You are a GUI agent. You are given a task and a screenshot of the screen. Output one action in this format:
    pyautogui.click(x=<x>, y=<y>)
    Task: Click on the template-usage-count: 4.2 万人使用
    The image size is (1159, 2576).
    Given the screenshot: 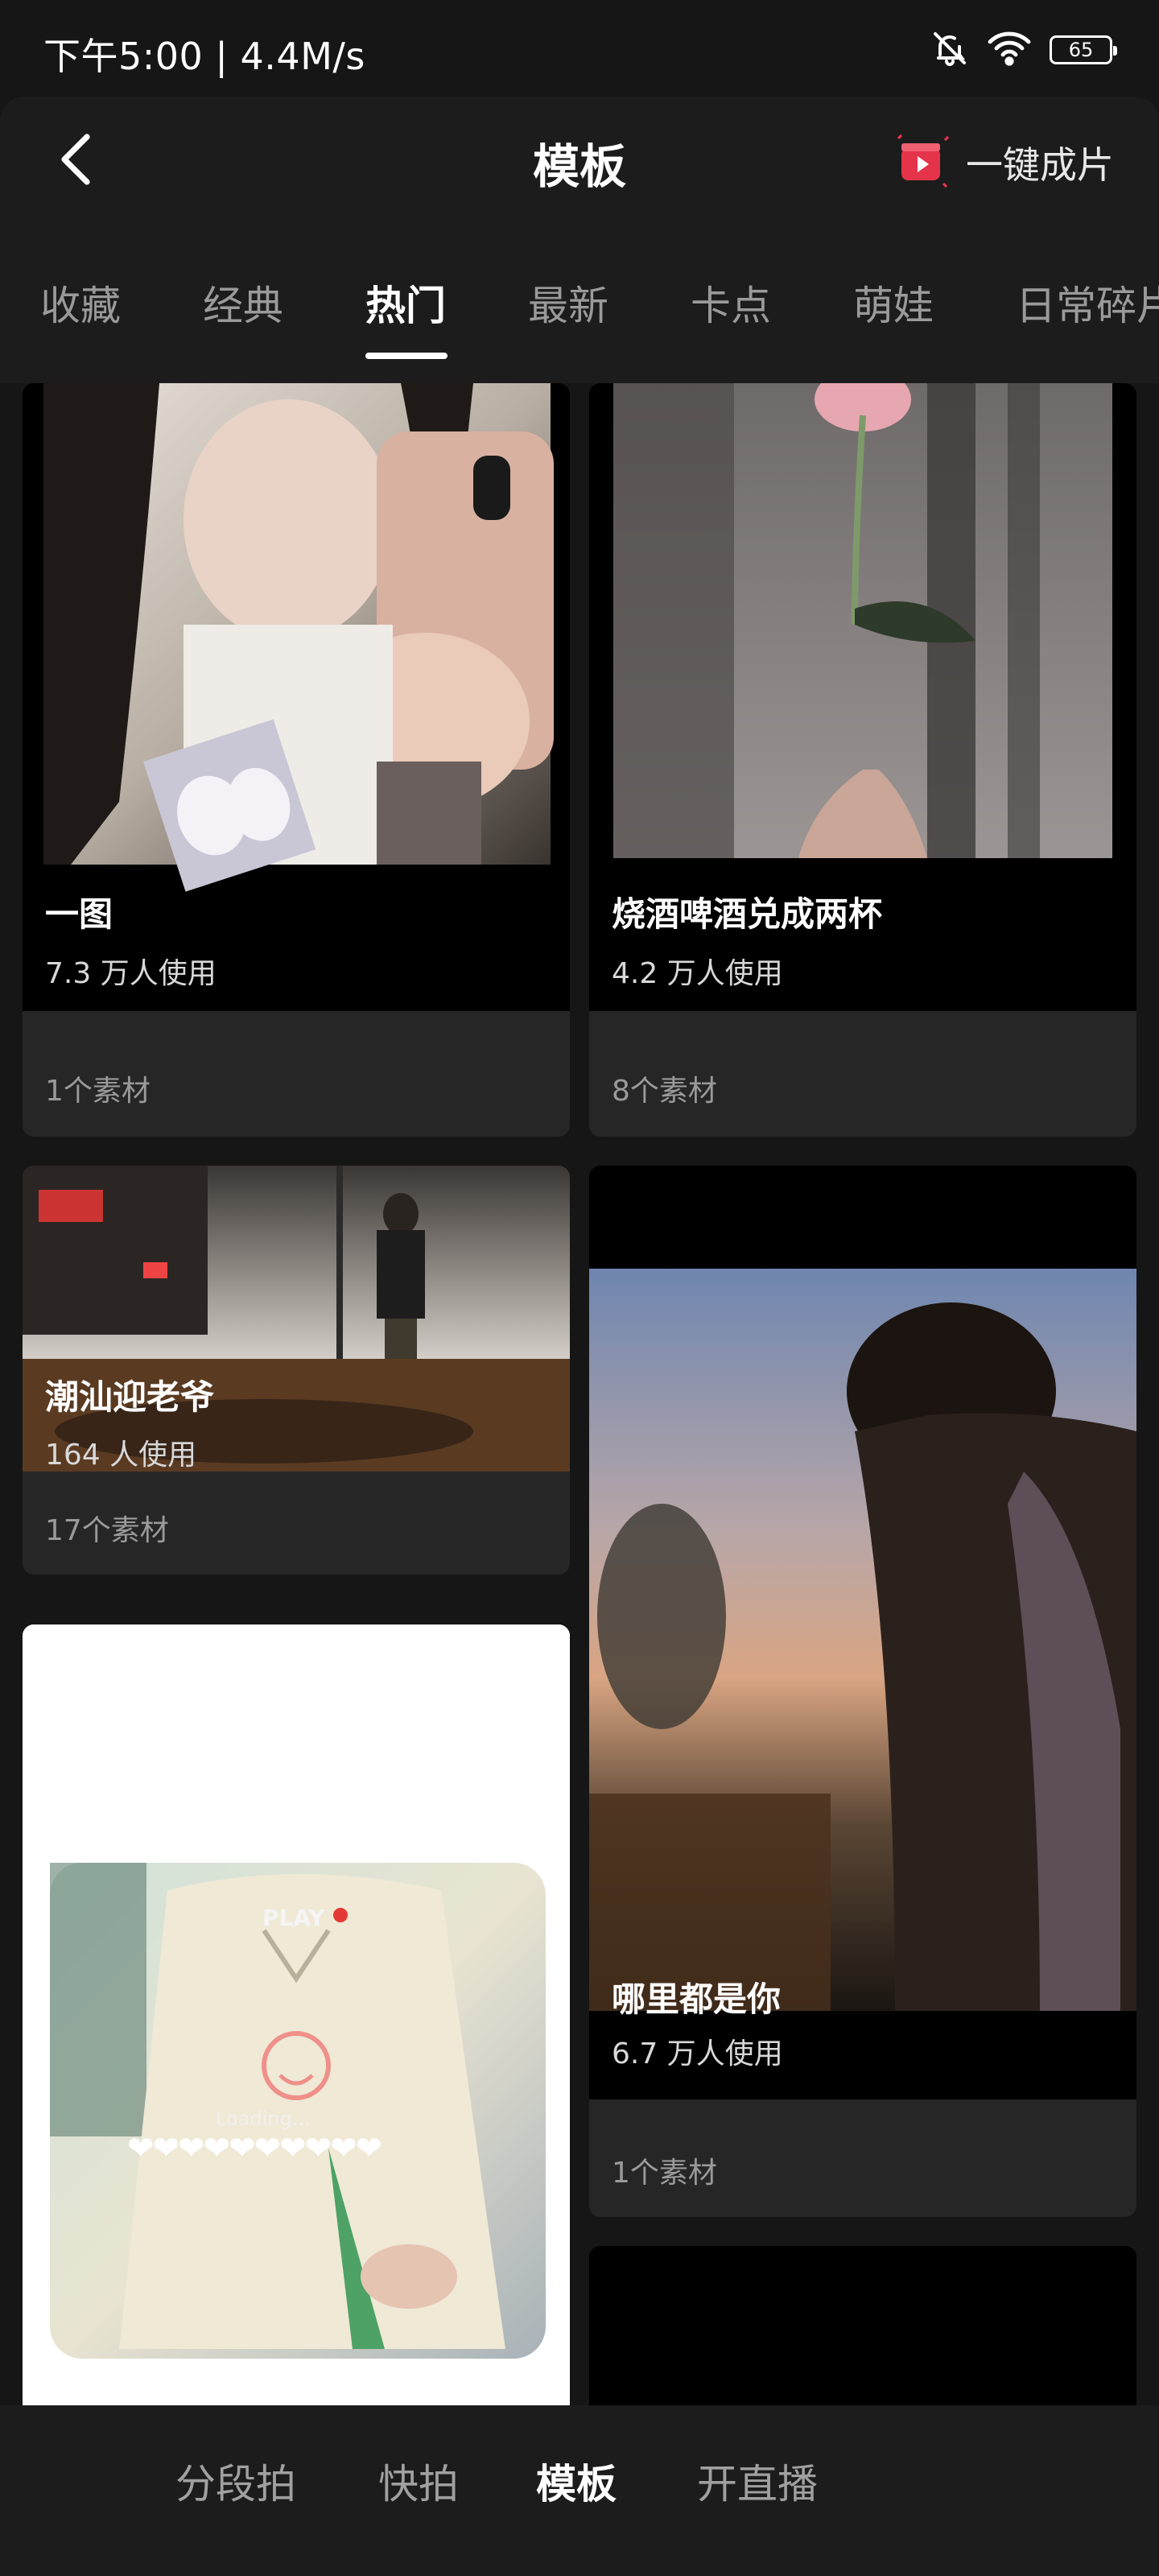 What is the action you would take?
    pyautogui.click(x=697, y=973)
    